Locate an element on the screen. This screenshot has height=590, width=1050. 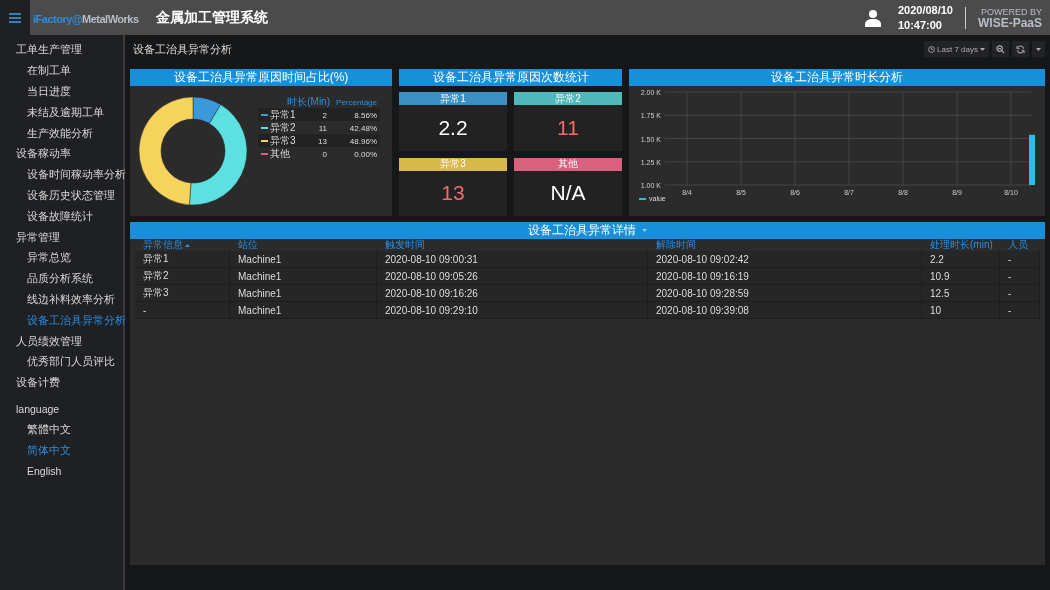
powered-by-text: POWERED BY is located at coordinates (1011, 12).